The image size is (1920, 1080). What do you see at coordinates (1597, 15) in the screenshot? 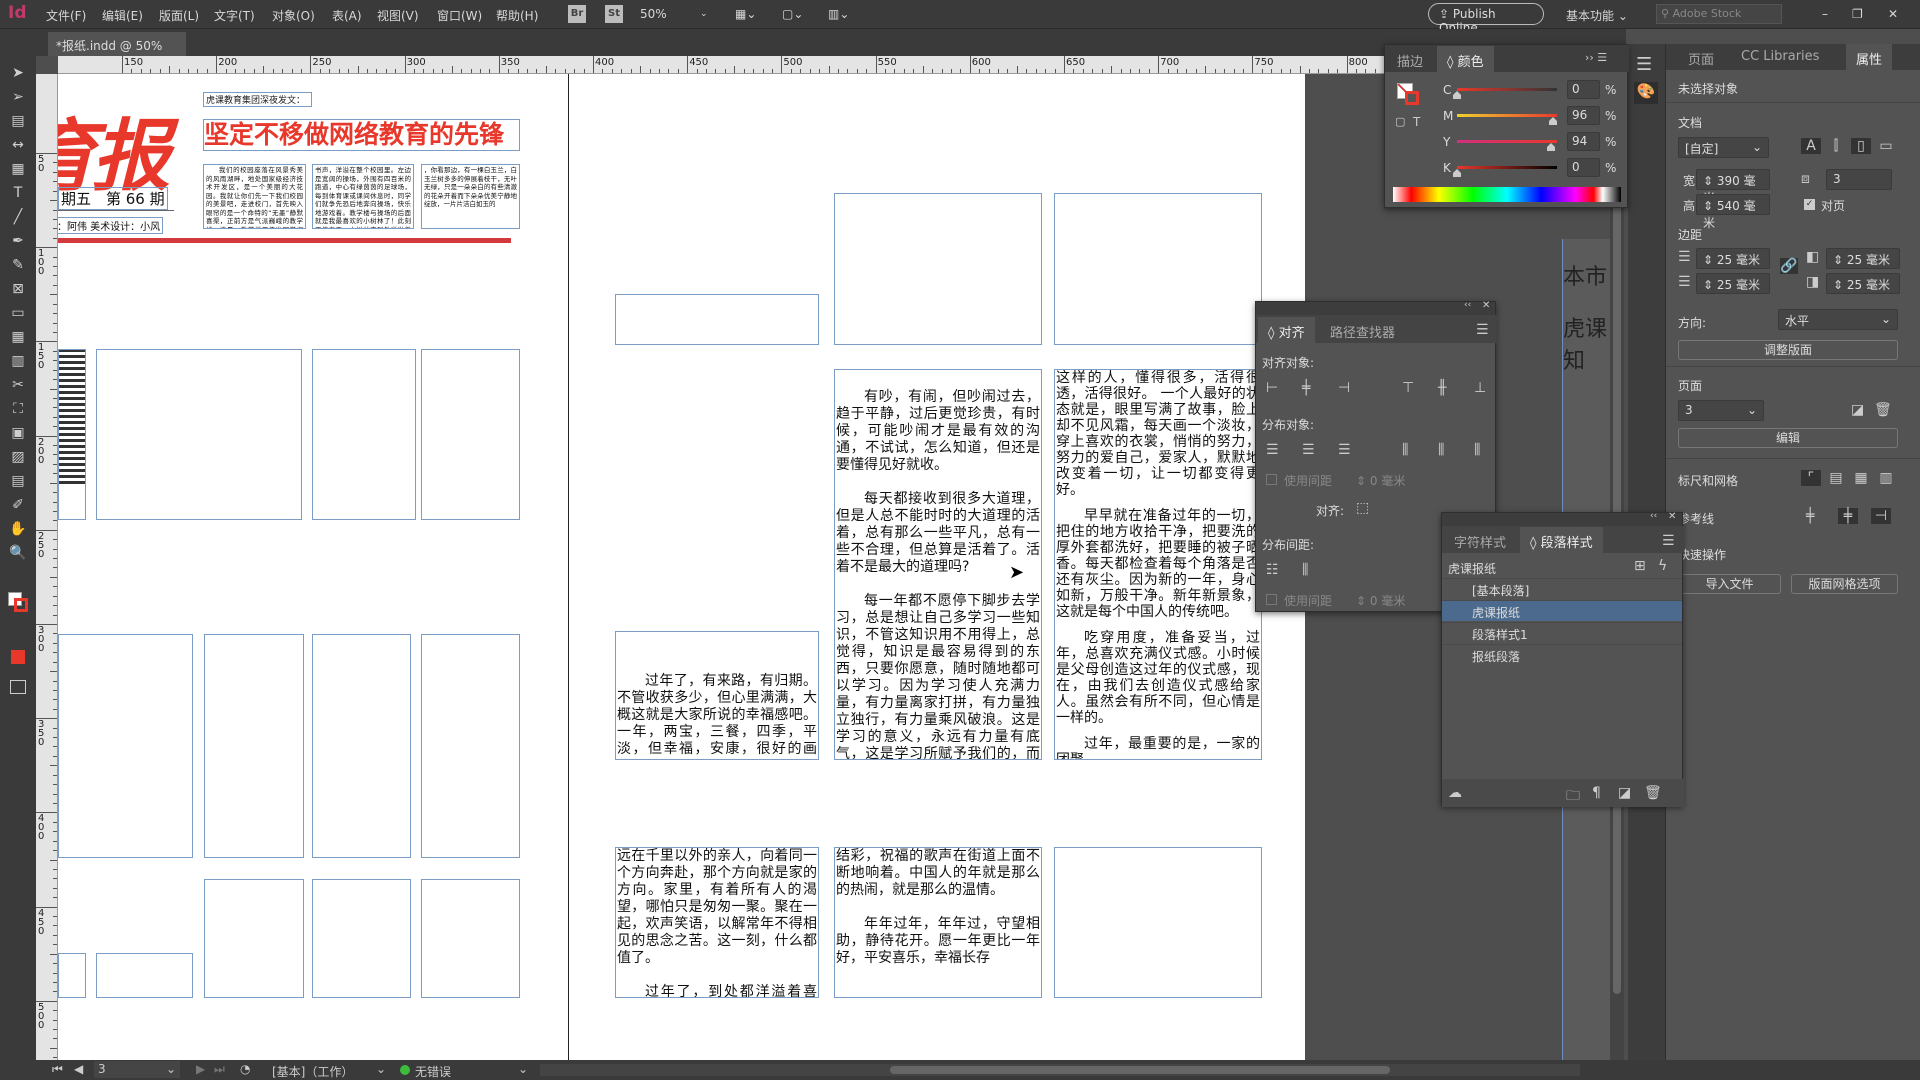
I see `workspace-switcher: 基本功能 ⌄` at bounding box center [1597, 15].